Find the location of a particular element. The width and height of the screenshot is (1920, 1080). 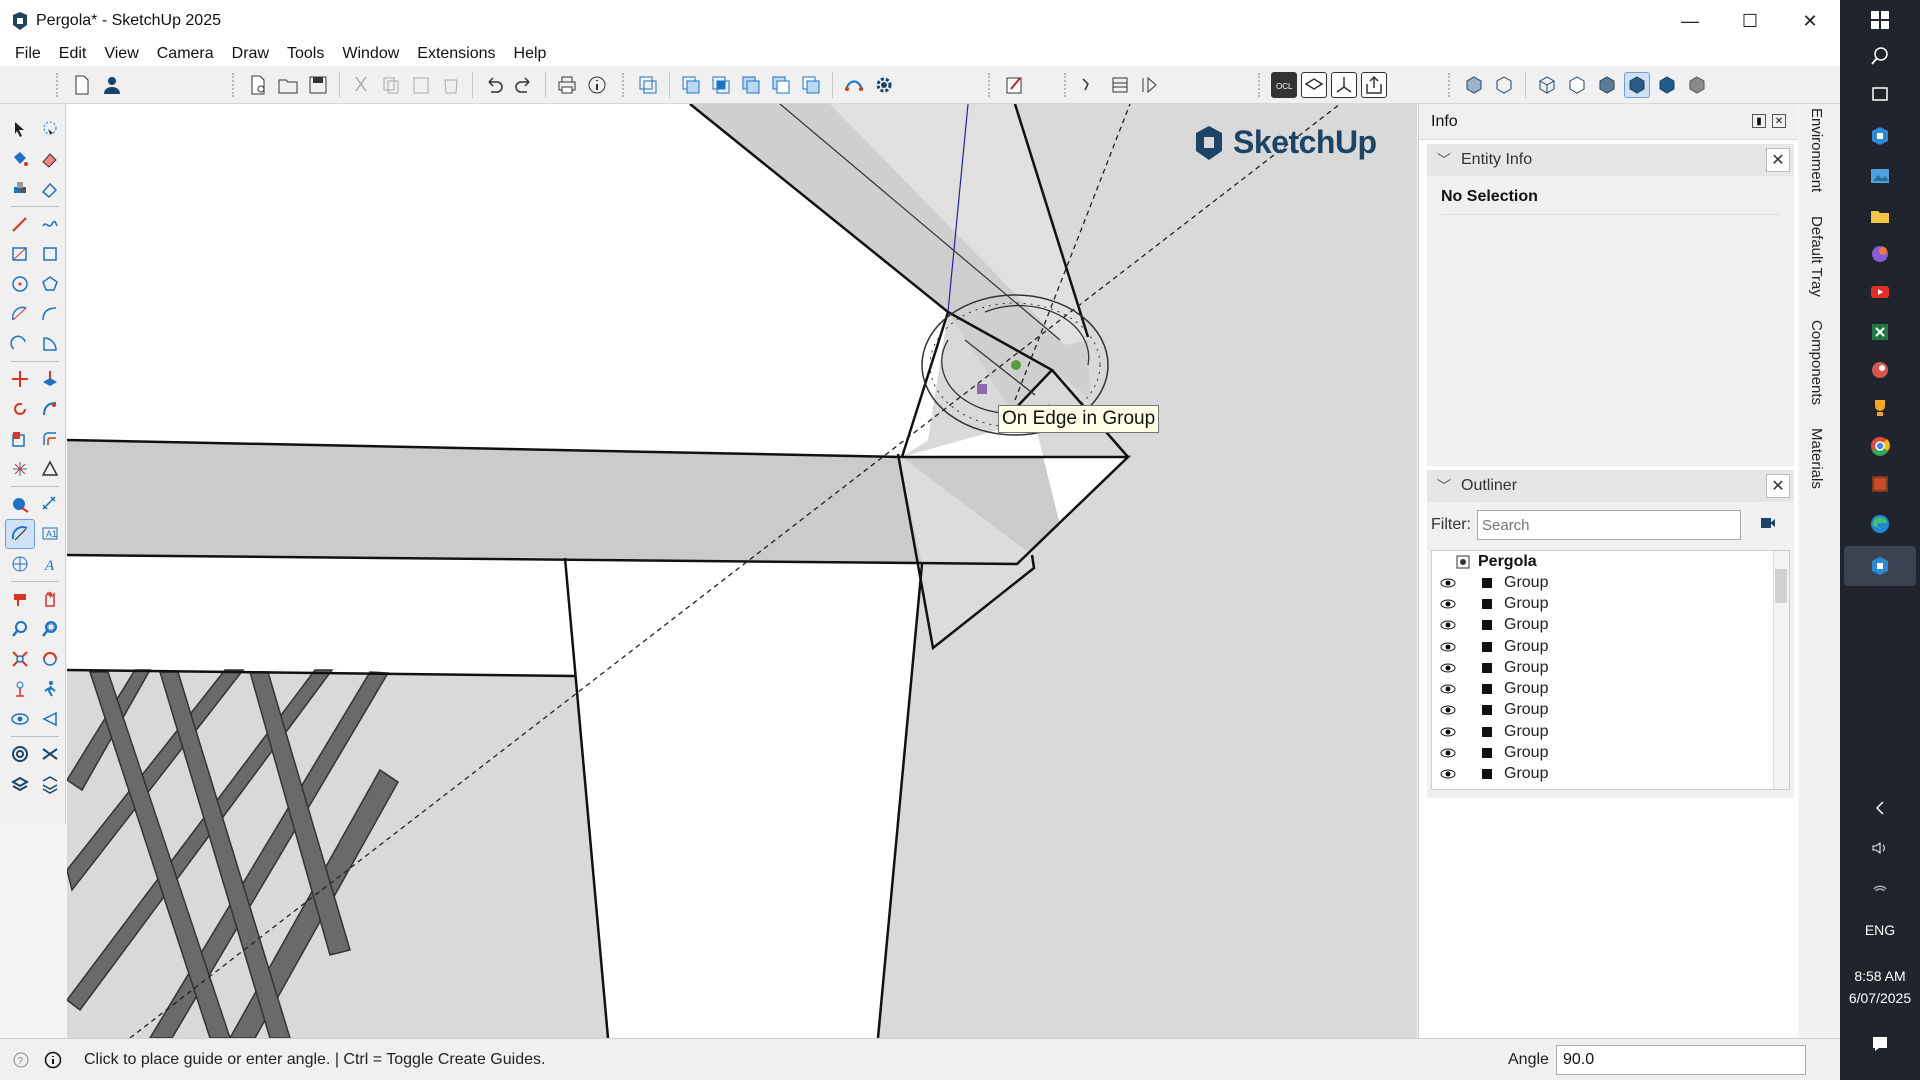

sketchup-active-icon is located at coordinates (1880, 566).